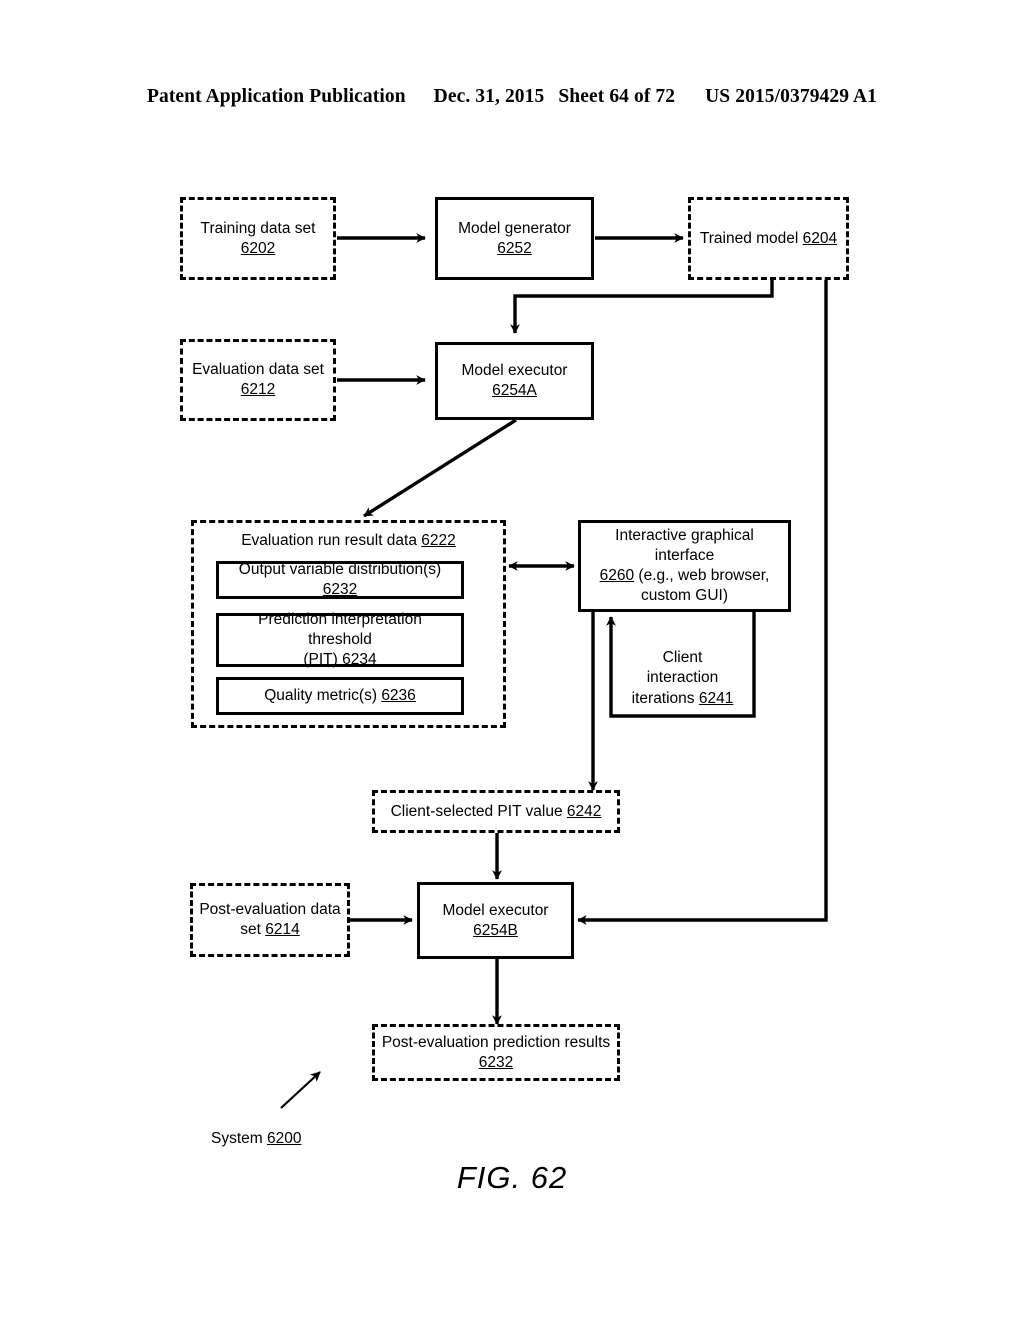  I want to click on node-post-evaluation-prediction-results: Post-evaluation prediction results 6232, so click(496, 1052).